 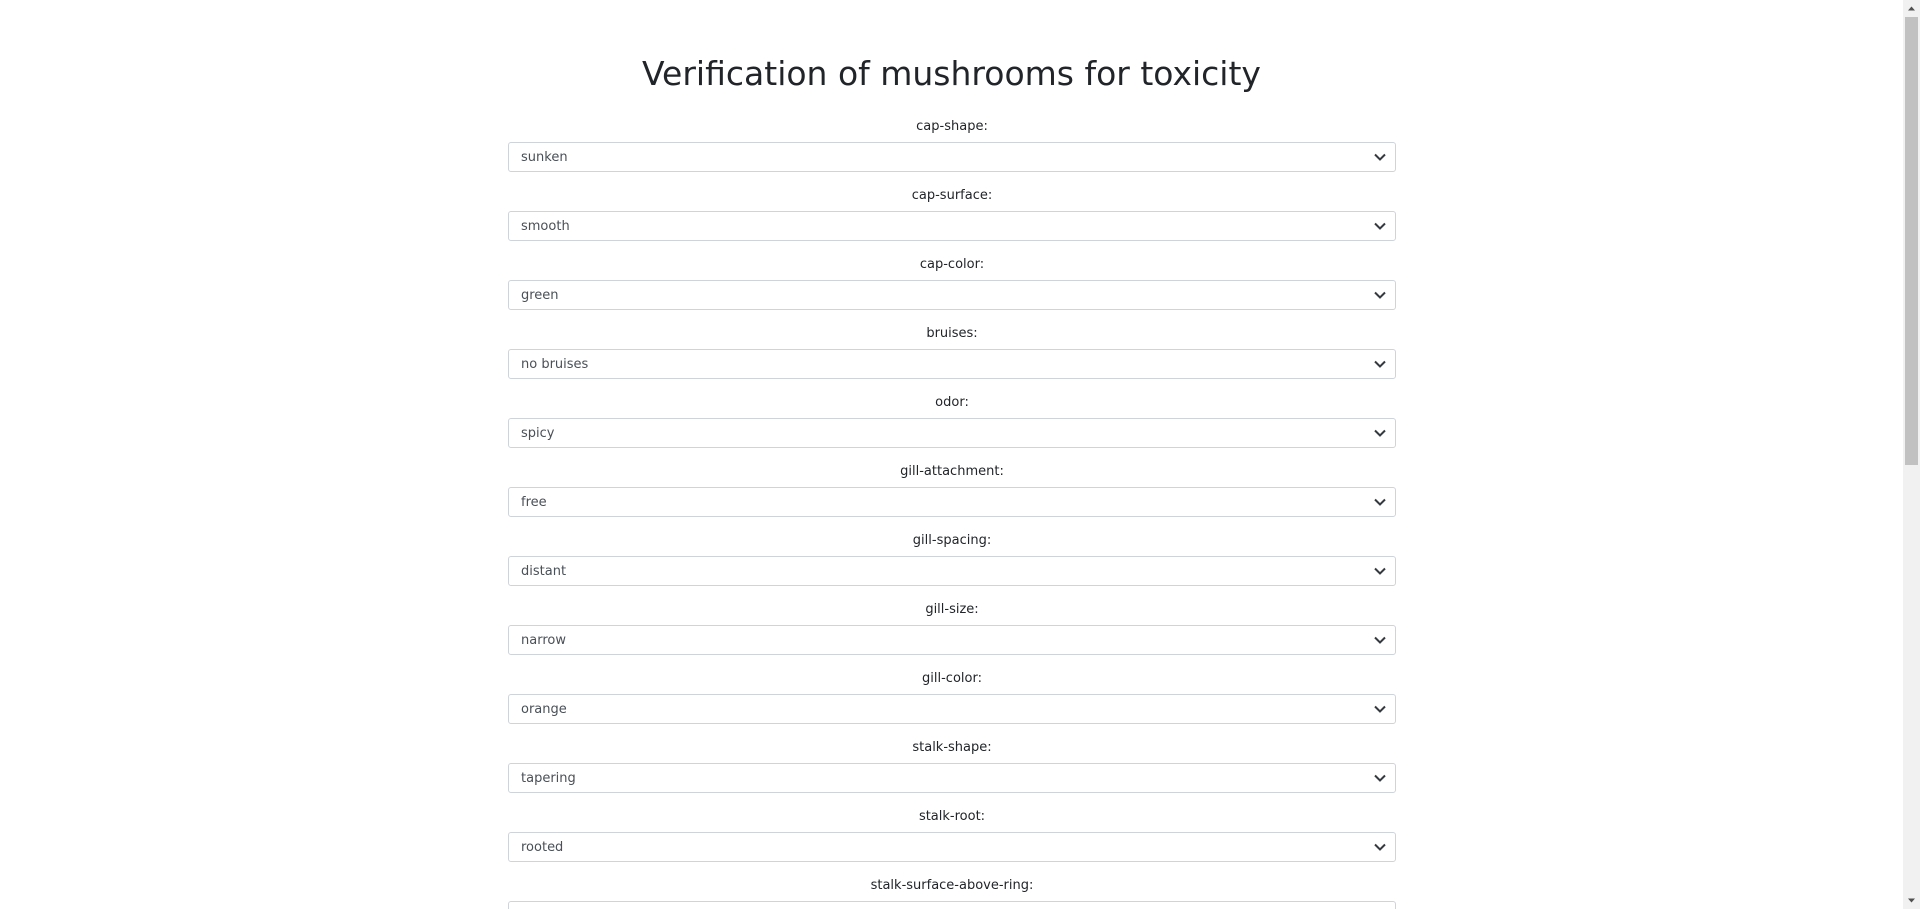 What do you see at coordinates (952, 778) in the screenshot?
I see `stalk-shape-select: tapering` at bounding box center [952, 778].